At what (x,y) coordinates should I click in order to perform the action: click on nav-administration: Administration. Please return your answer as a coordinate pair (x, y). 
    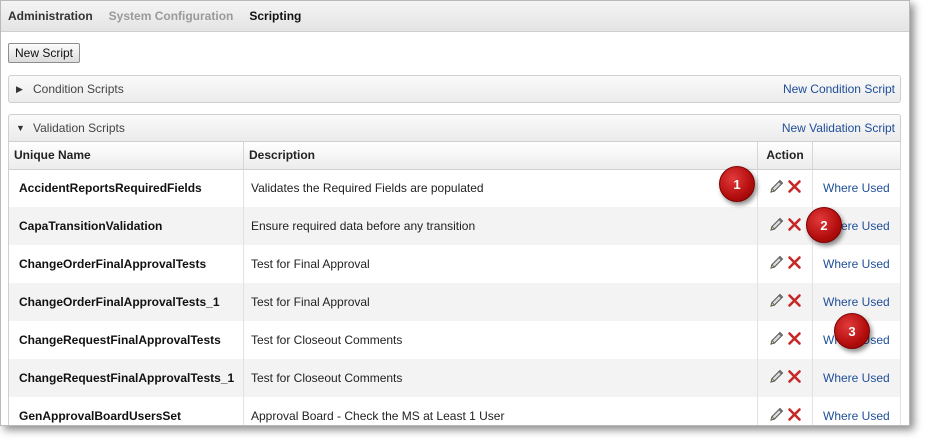
    Looking at the image, I should click on (50, 16).